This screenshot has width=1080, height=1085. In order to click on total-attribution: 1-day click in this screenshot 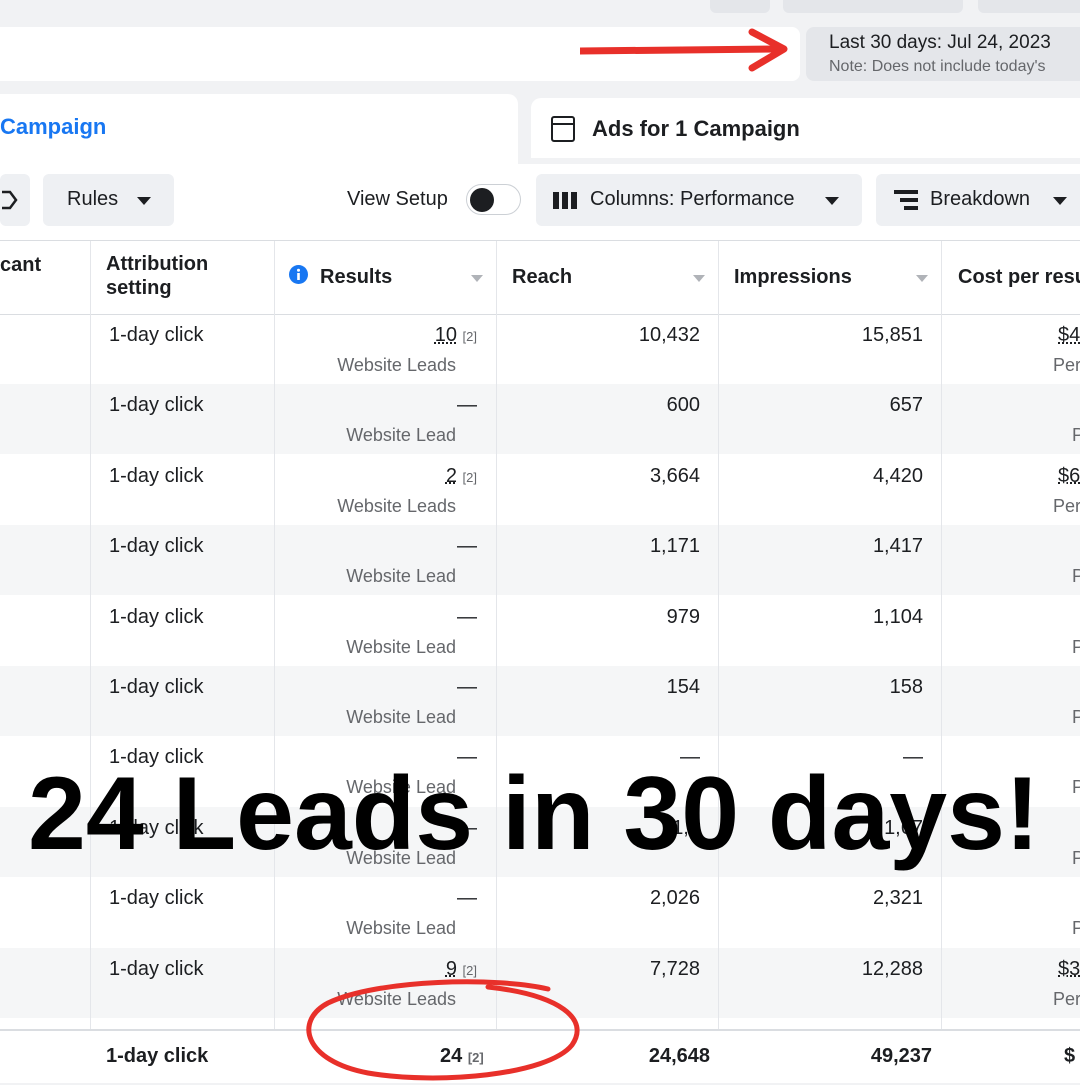, I will do `click(157, 1056)`.